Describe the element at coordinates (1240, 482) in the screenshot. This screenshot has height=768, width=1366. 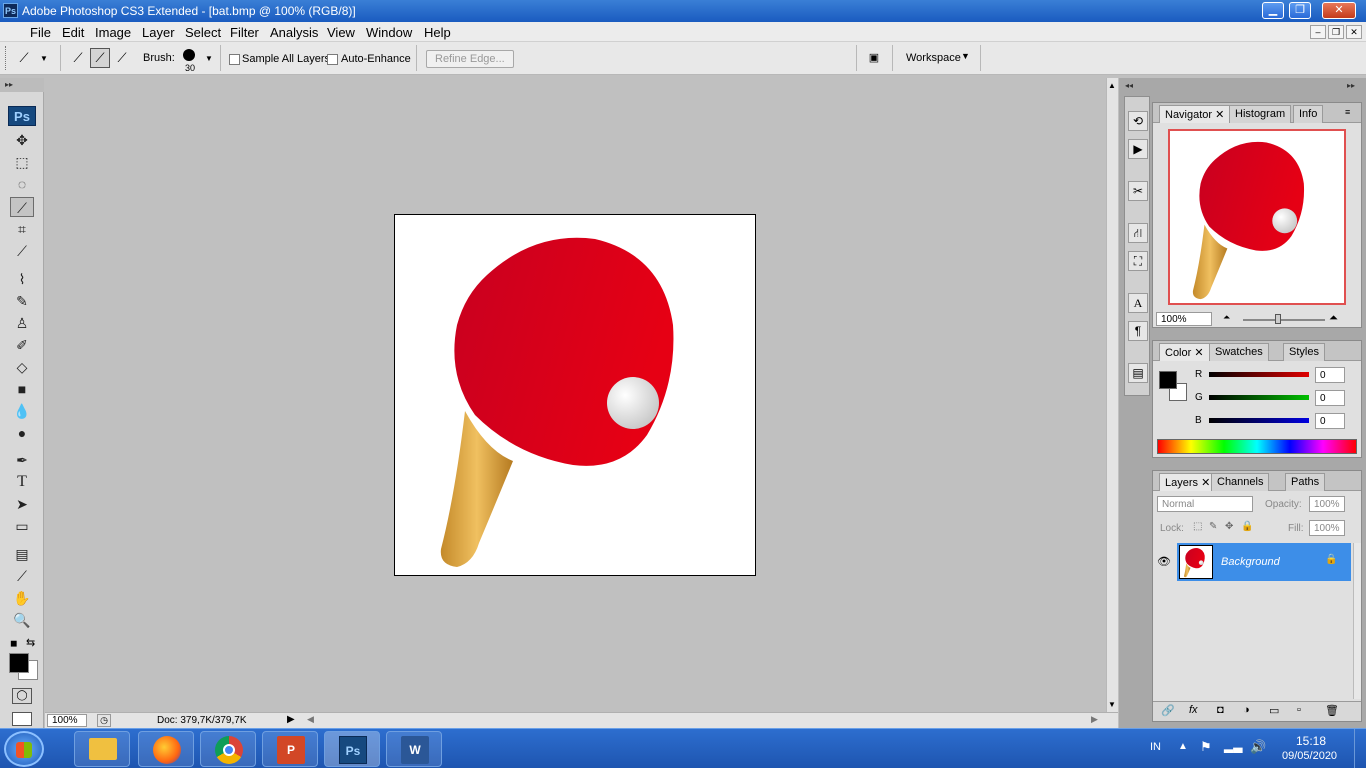
I see `tab-channels: Channels` at that location.